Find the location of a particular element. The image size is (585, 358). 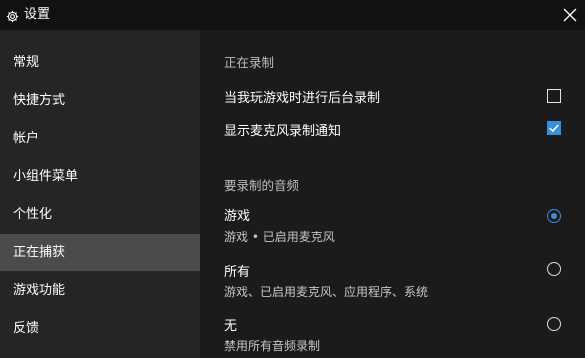

audio-option-none-description: 禁用所有音频录制 is located at coordinates (272, 346).